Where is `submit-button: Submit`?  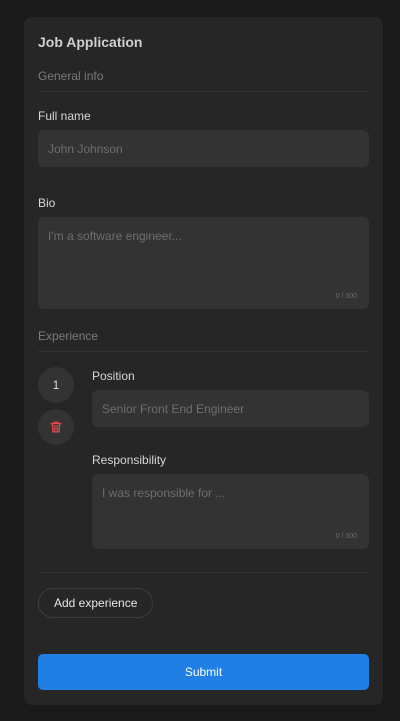
submit-button: Submit is located at coordinates (203, 672).